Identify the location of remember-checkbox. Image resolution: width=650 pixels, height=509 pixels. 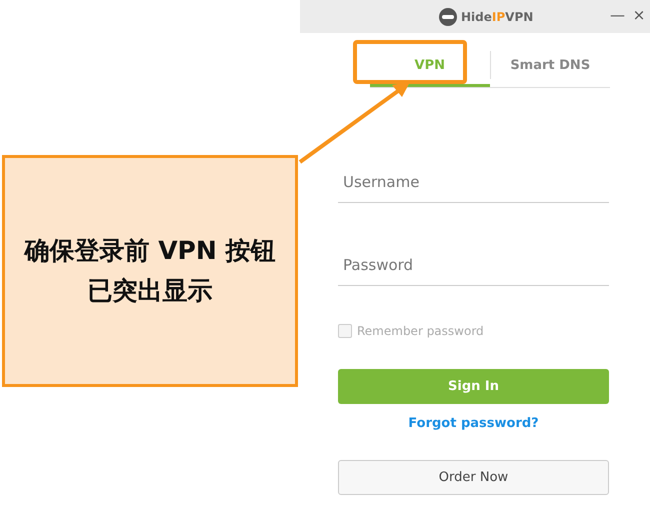
(345, 331).